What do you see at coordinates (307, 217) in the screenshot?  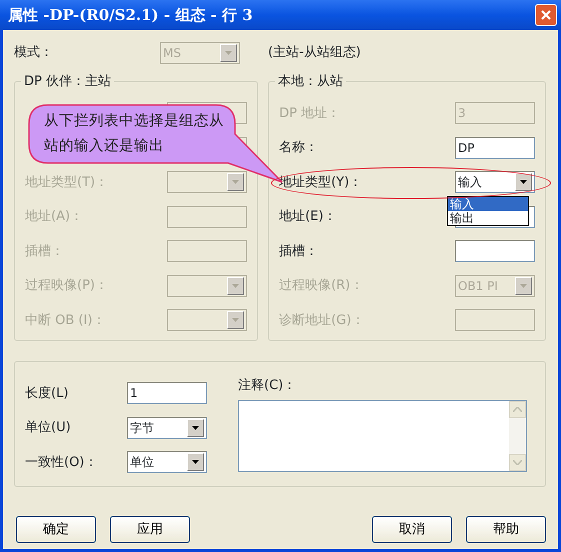 I see `field-label: 地址(E)：` at bounding box center [307, 217].